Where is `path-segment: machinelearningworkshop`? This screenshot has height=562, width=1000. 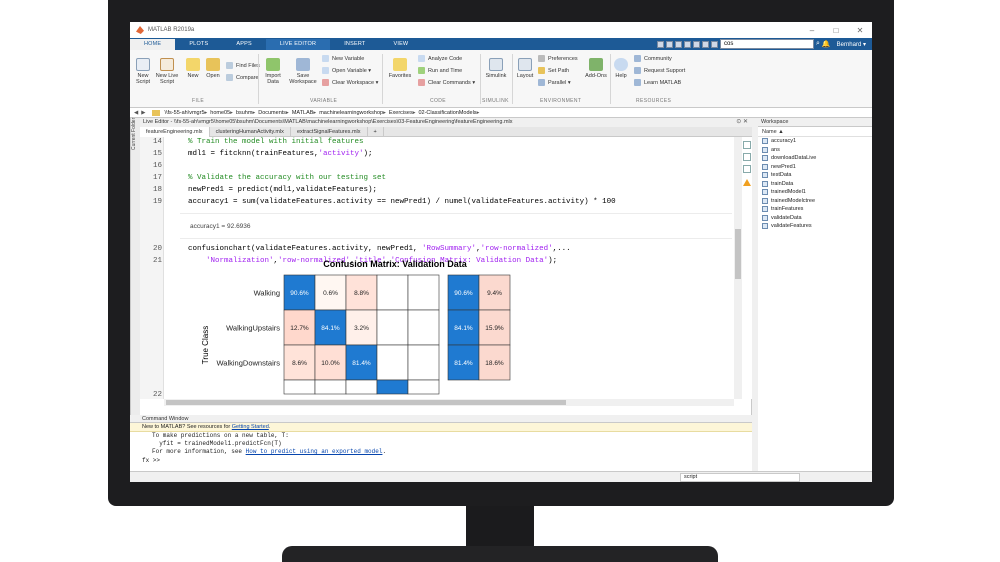
path-segment: machinelearningworkshop is located at coordinates (351, 113).